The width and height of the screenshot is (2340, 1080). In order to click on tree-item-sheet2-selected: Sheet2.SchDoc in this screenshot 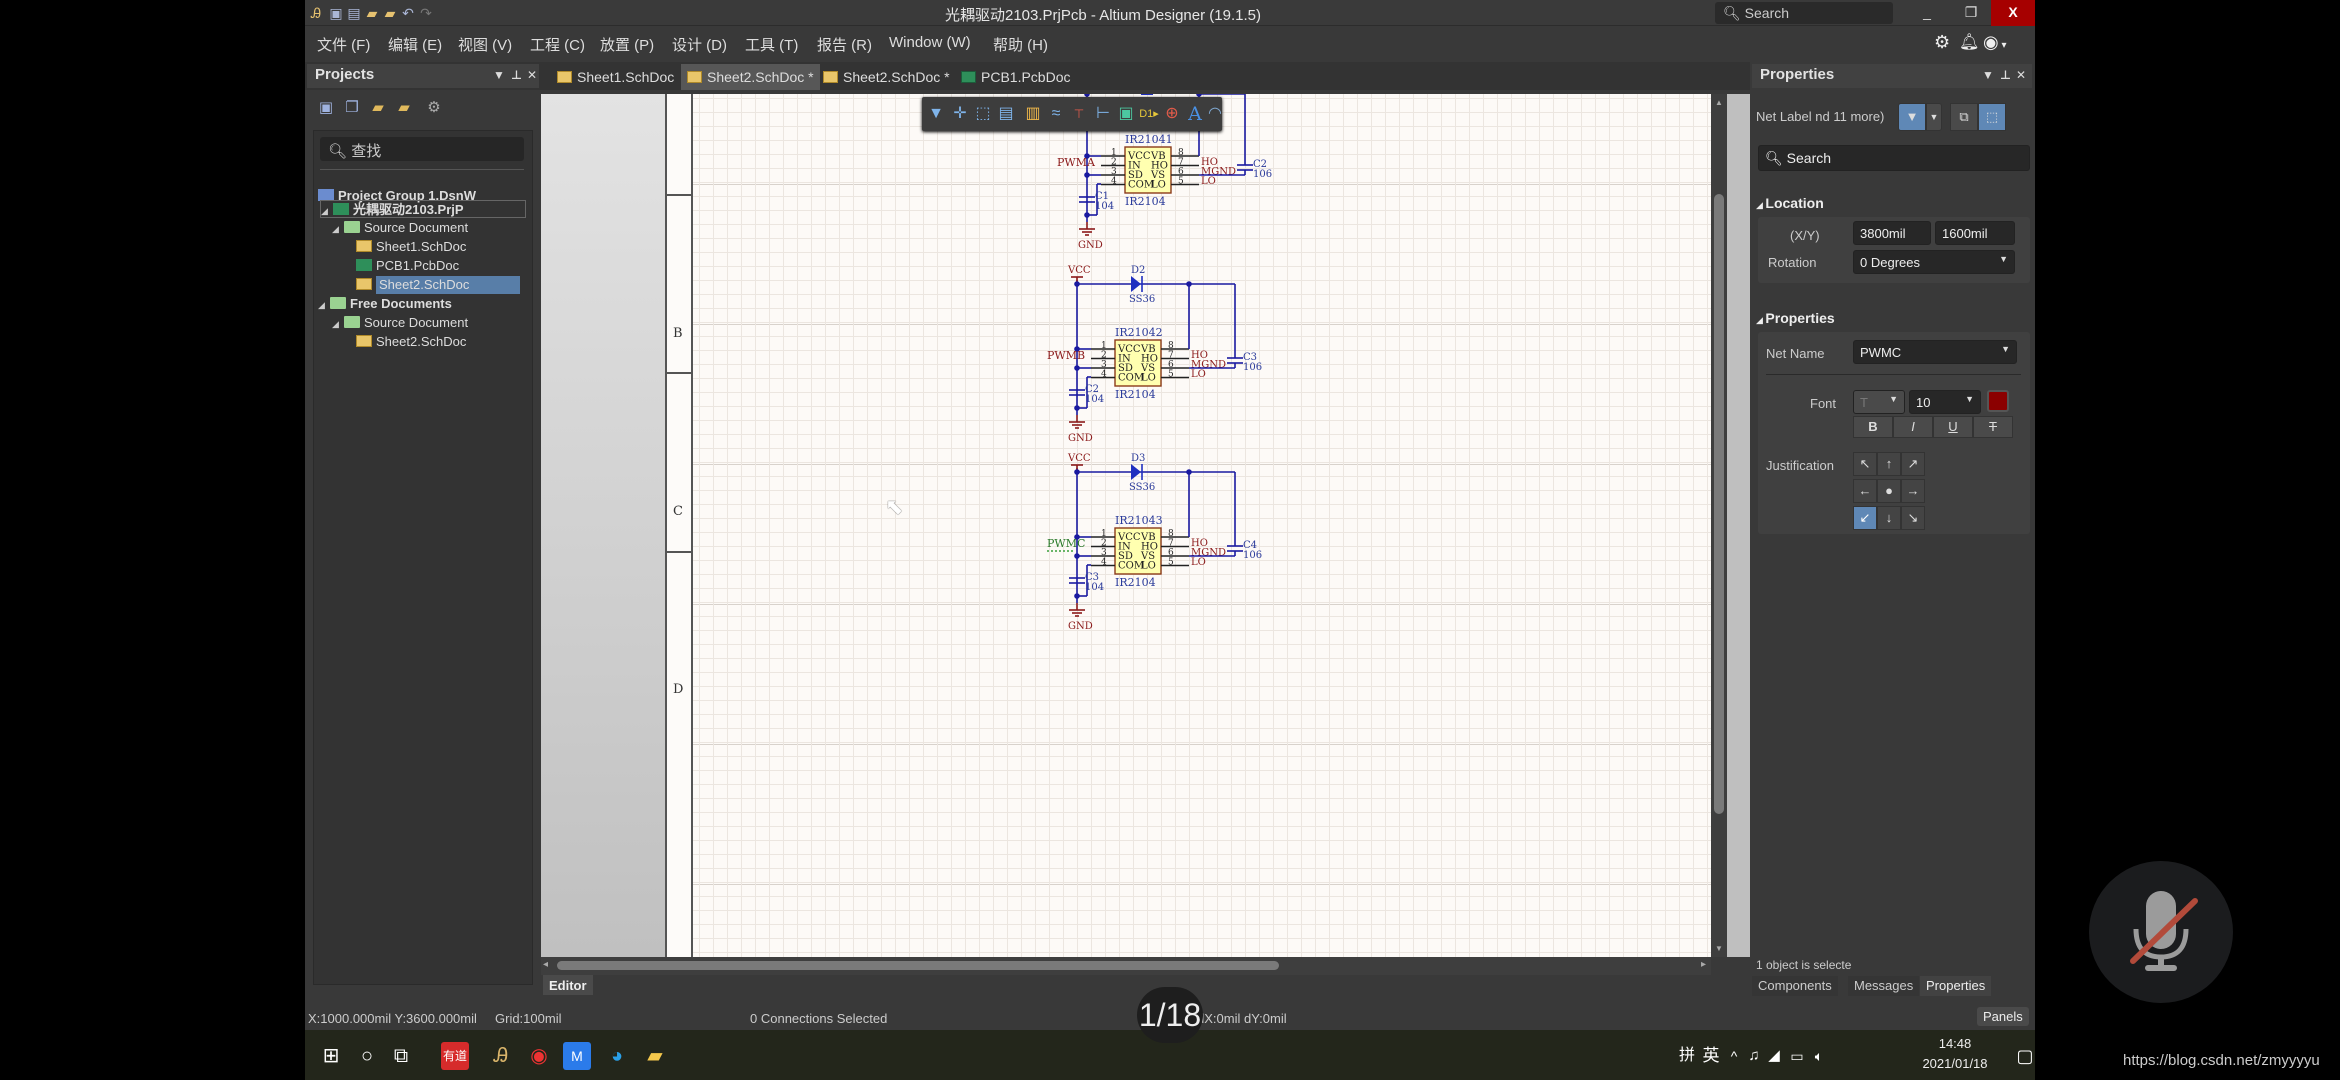, I will do `click(441, 285)`.